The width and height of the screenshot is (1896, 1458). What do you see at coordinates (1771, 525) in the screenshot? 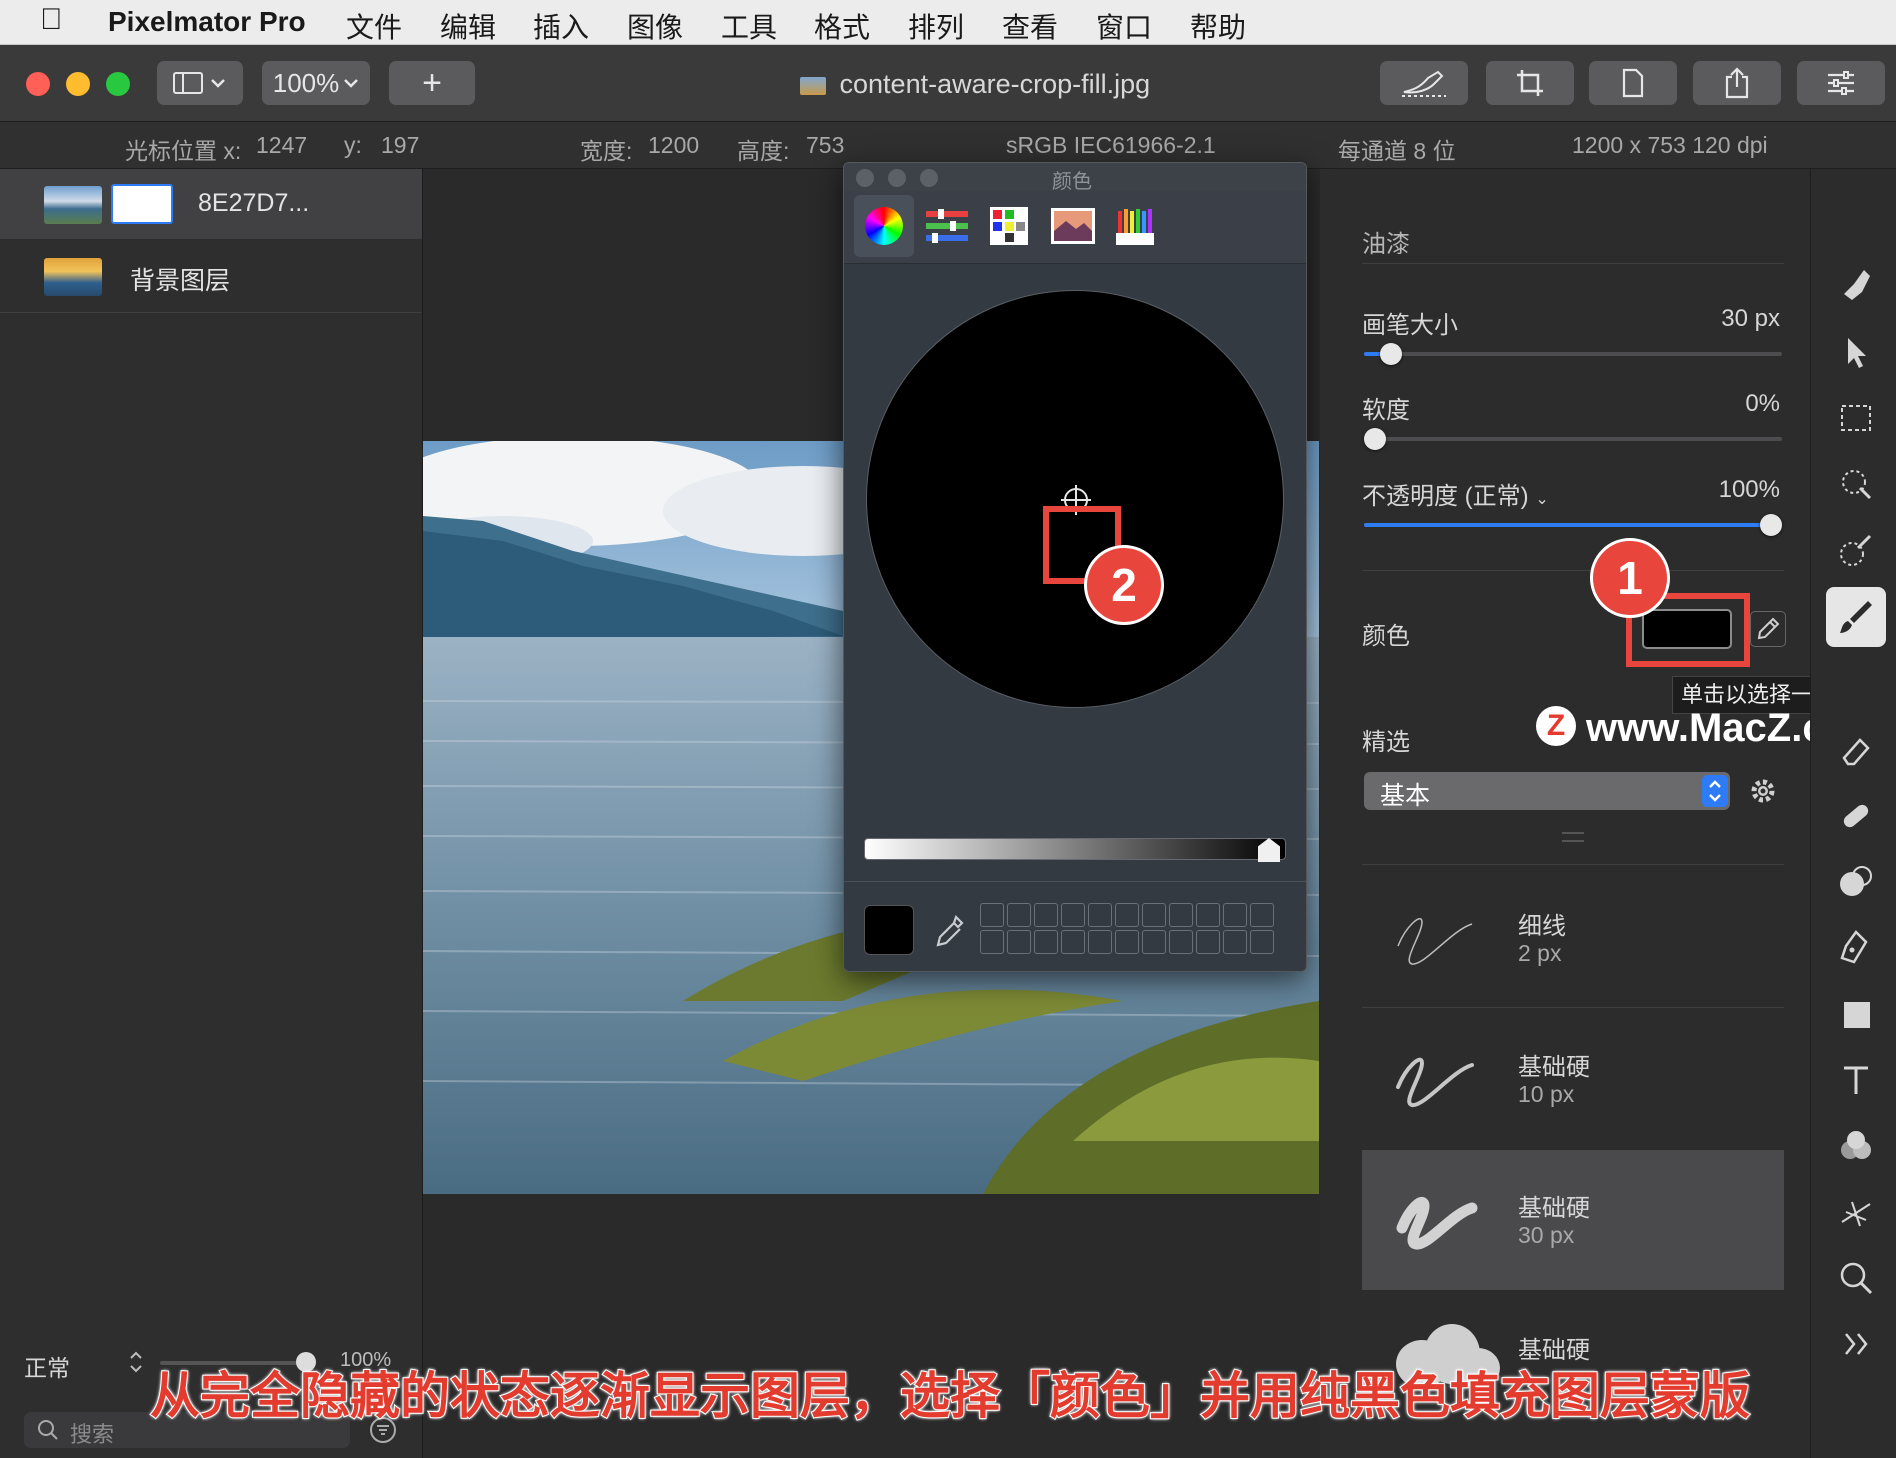
I see `opacity-slider-knob` at bounding box center [1771, 525].